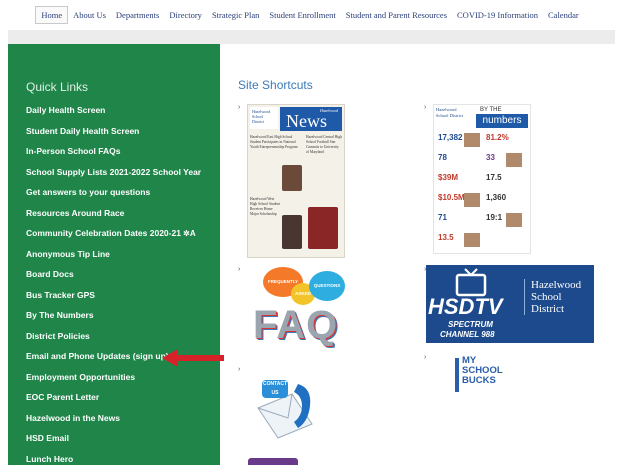 Image resolution: width=619 pixels, height=473 pixels. What do you see at coordinates (448, 177) in the screenshot?
I see `stat-value: $39M` at bounding box center [448, 177].